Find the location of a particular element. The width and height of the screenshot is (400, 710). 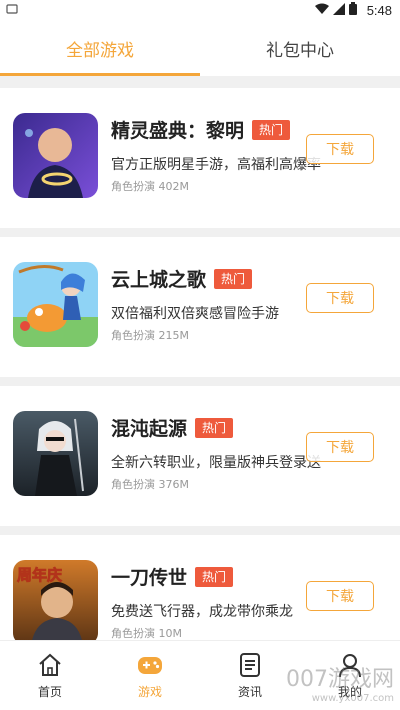

home-icon is located at coordinates (50, 665).